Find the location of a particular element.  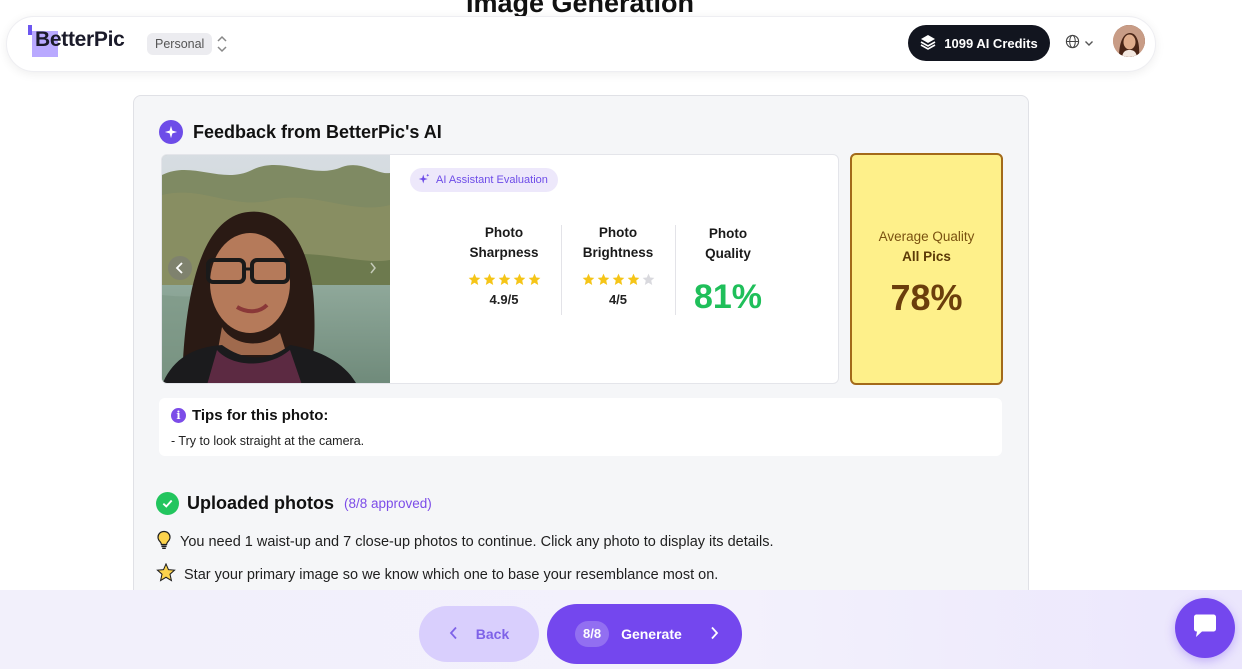

chat-support-button is located at coordinates (1205, 628).